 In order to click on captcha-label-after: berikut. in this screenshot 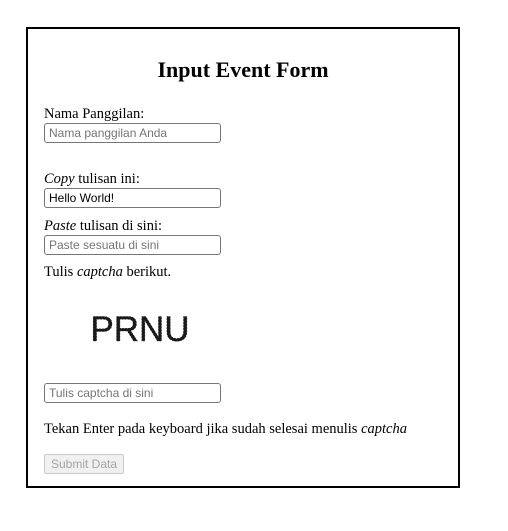, I will do `click(147, 272)`.